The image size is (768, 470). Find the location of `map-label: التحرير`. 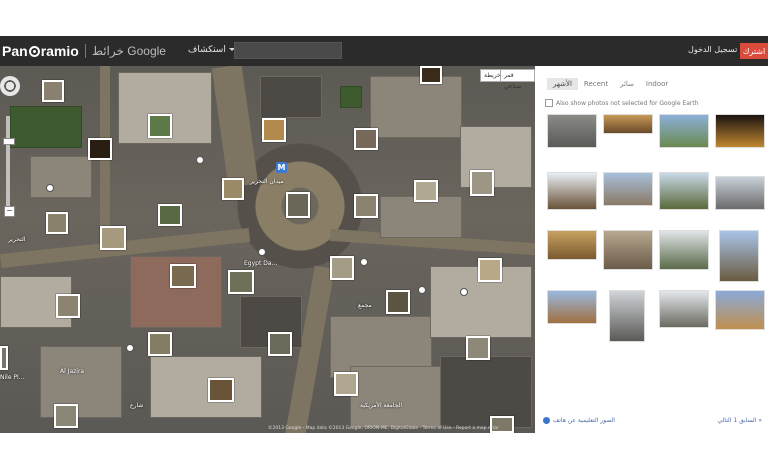

map-label: التحرير is located at coordinates (17, 239).